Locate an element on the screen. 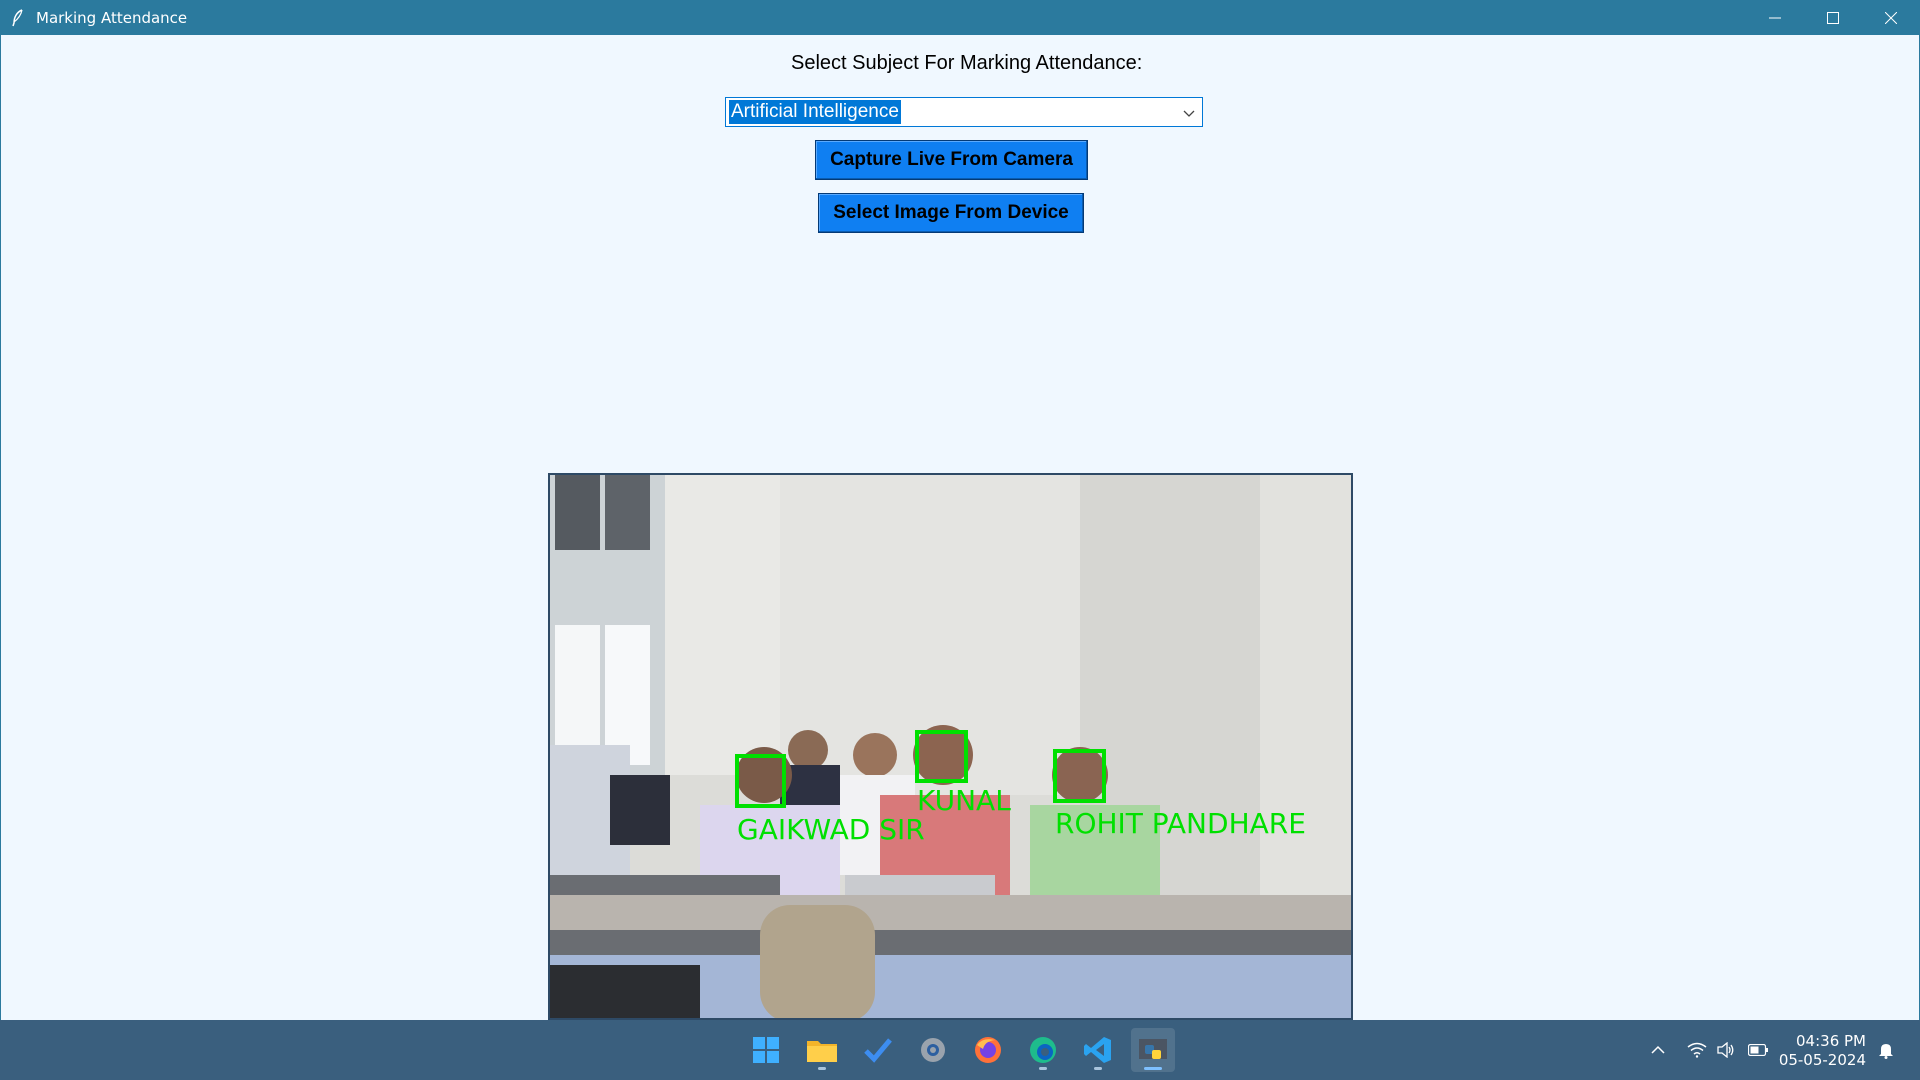 This screenshot has width=1920, height=1080. settings-icon is located at coordinates (933, 1050).